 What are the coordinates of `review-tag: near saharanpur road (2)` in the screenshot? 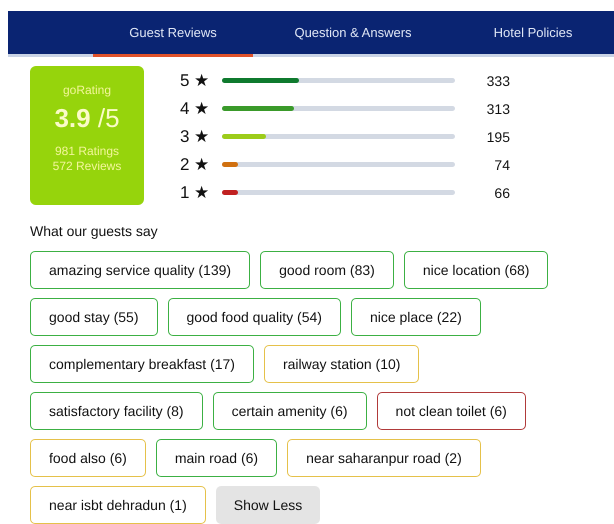 It's located at (384, 458).